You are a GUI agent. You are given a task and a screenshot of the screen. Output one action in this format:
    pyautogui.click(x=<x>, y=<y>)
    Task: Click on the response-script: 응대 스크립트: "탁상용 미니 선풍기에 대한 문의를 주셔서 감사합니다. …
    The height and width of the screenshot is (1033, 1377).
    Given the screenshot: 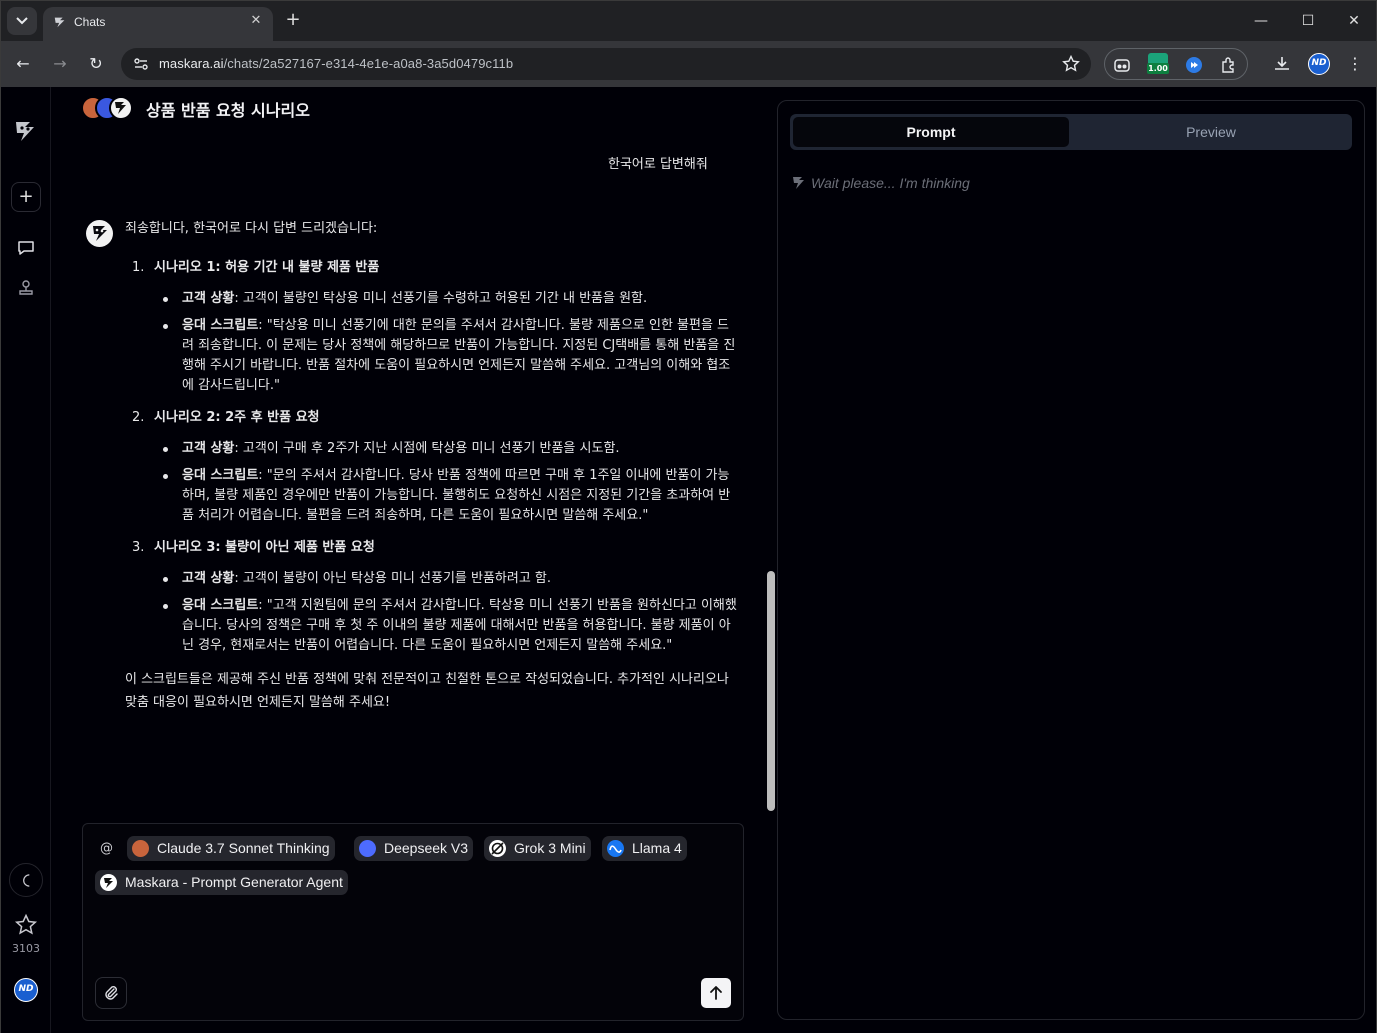 What is the action you would take?
    pyautogui.click(x=451, y=356)
    